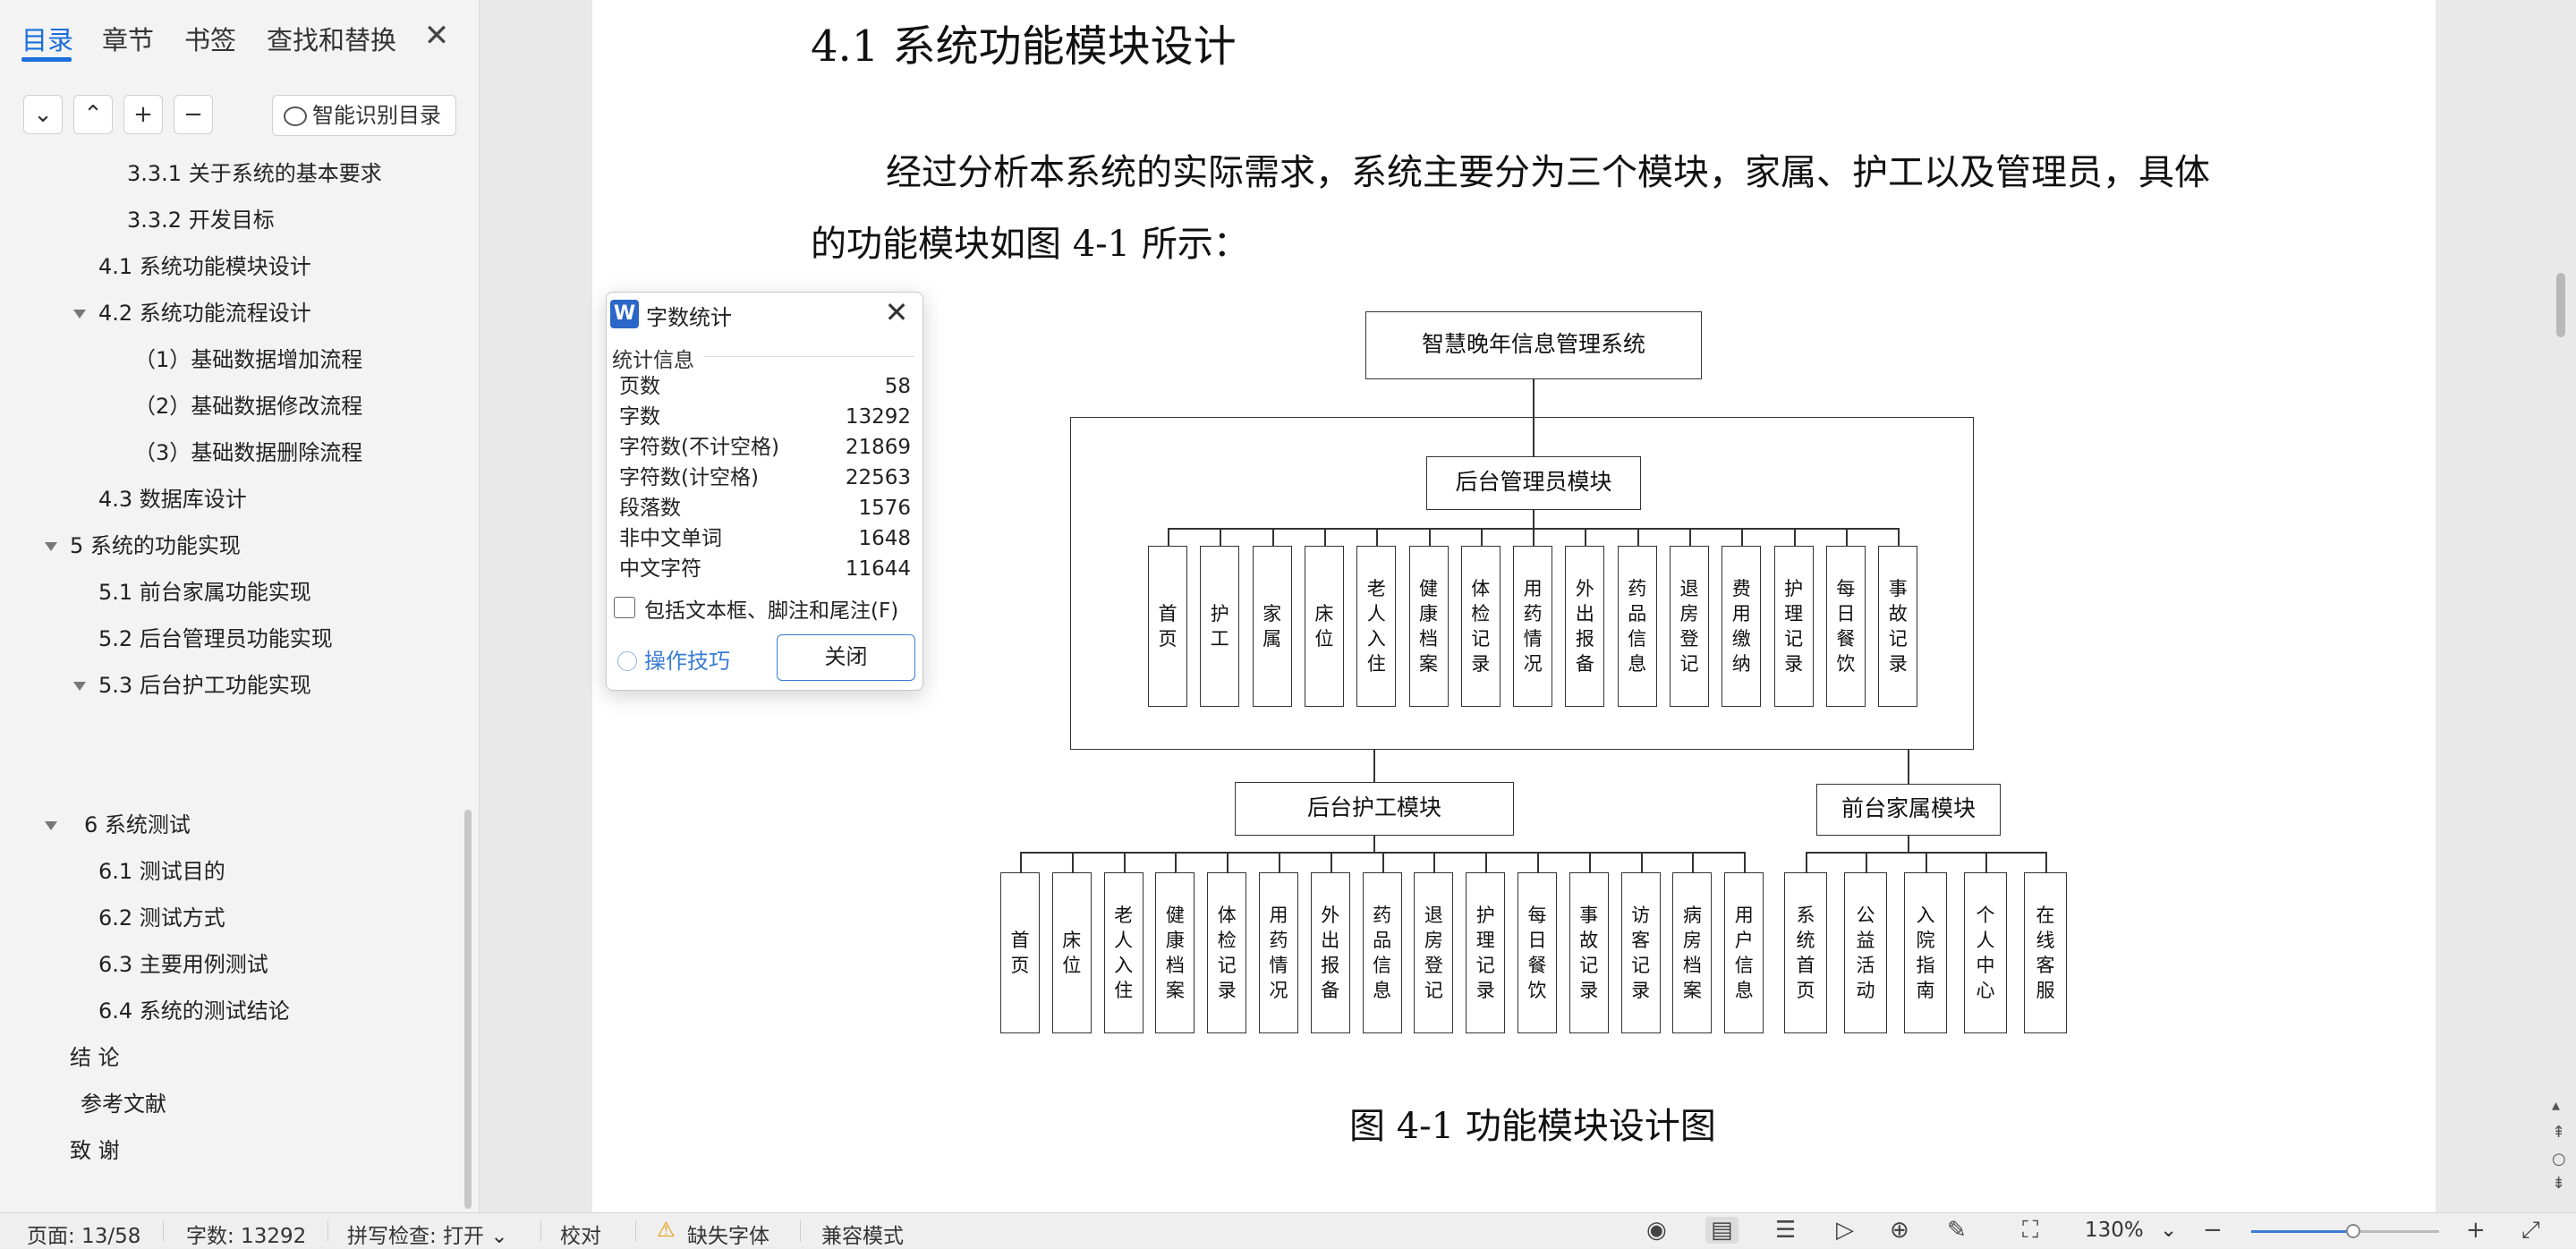  What do you see at coordinates (123, 1104) in the screenshot?
I see `toc-item: 参考文献` at bounding box center [123, 1104].